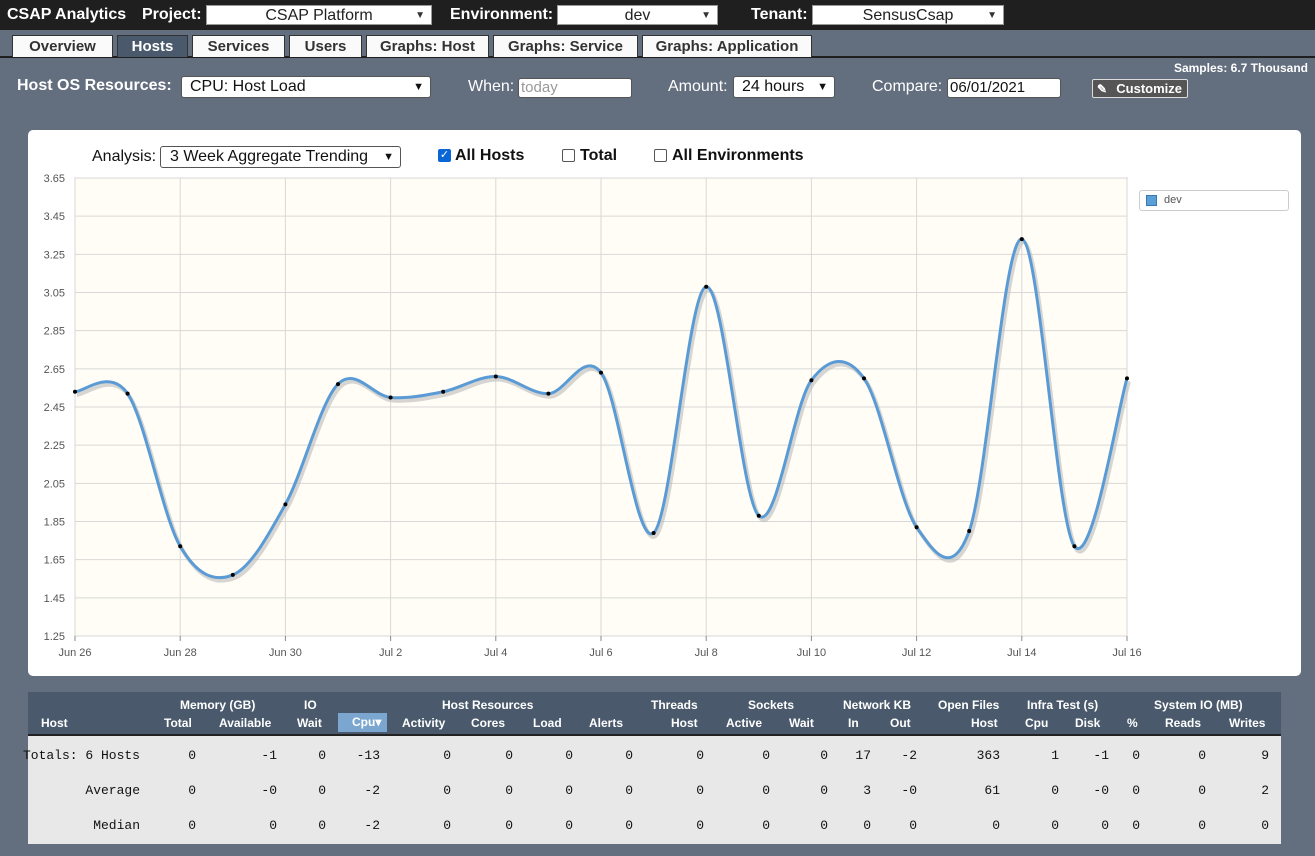 This screenshot has width=1315, height=856. Describe the element at coordinates (172, 14) in the screenshot. I see `project-label: Project:` at that location.